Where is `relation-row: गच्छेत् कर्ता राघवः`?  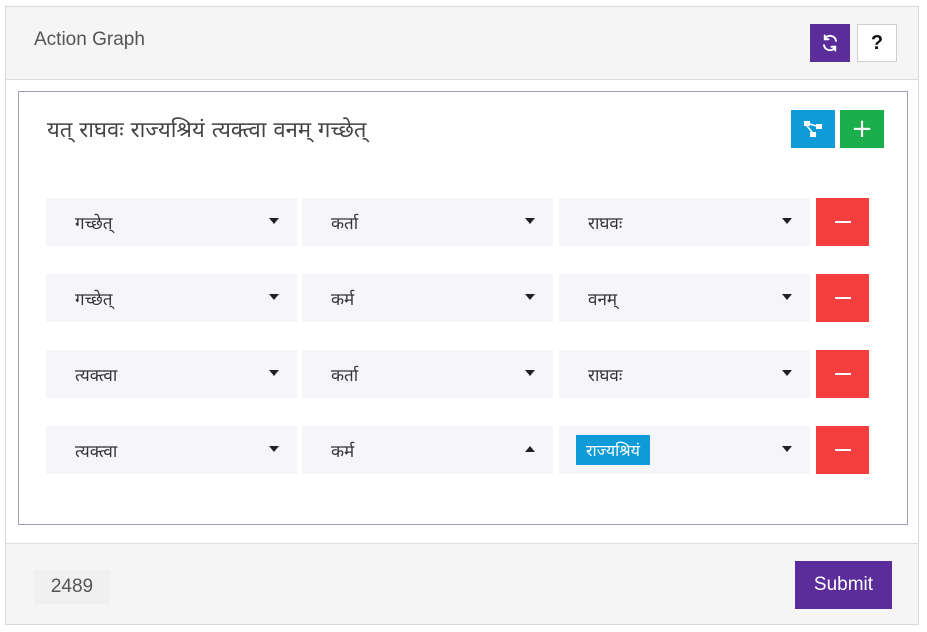
relation-row: गच्छेत् कर्ता राघवः is located at coordinates (458, 222).